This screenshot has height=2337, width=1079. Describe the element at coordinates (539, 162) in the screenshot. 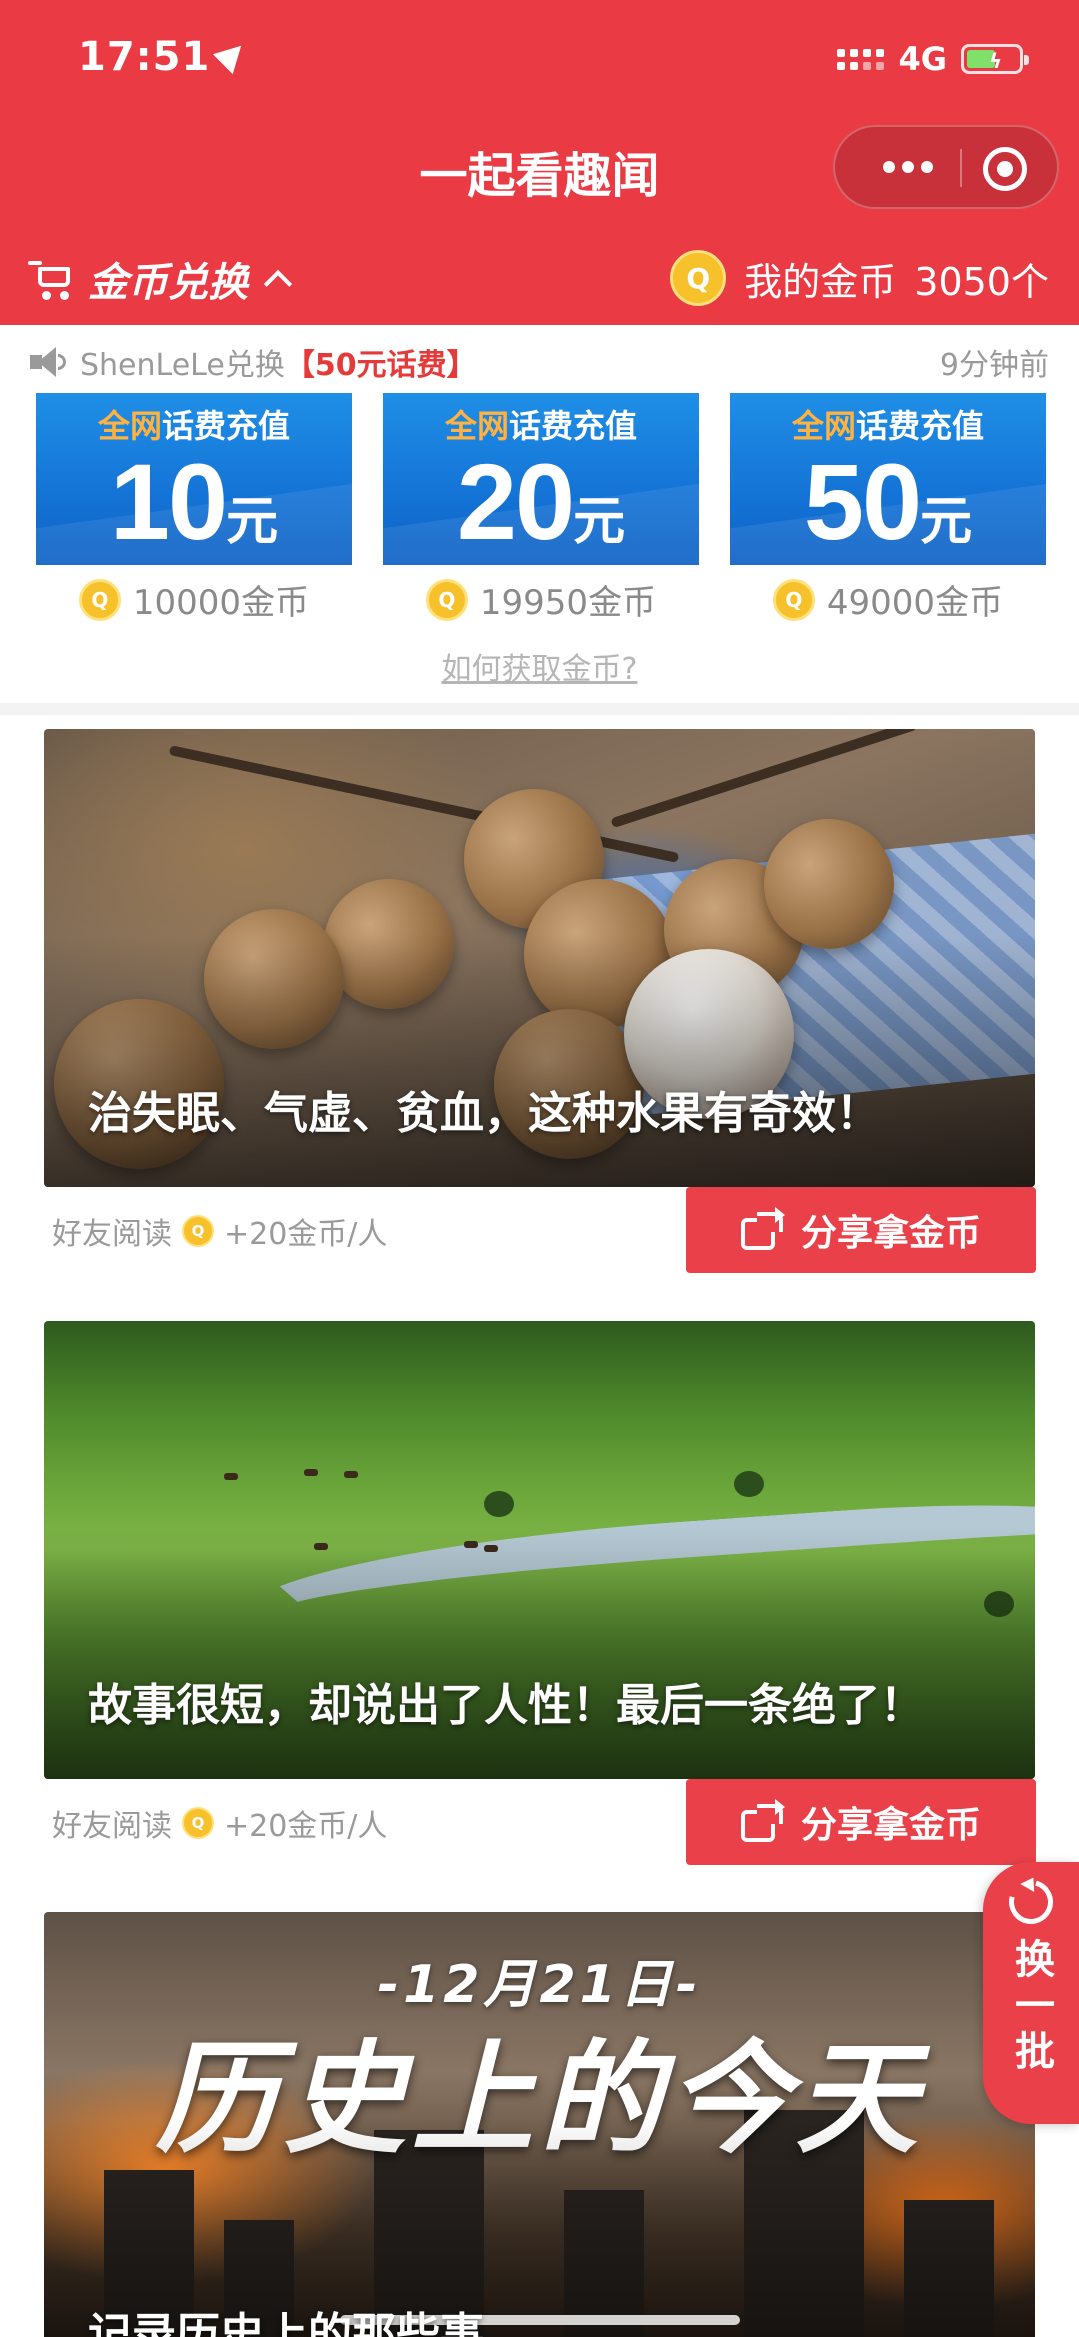

I see `app-header: 17:51 4G ϟ 一起看趣闻 金币兑换 Q 我的金币 3050个` at that location.